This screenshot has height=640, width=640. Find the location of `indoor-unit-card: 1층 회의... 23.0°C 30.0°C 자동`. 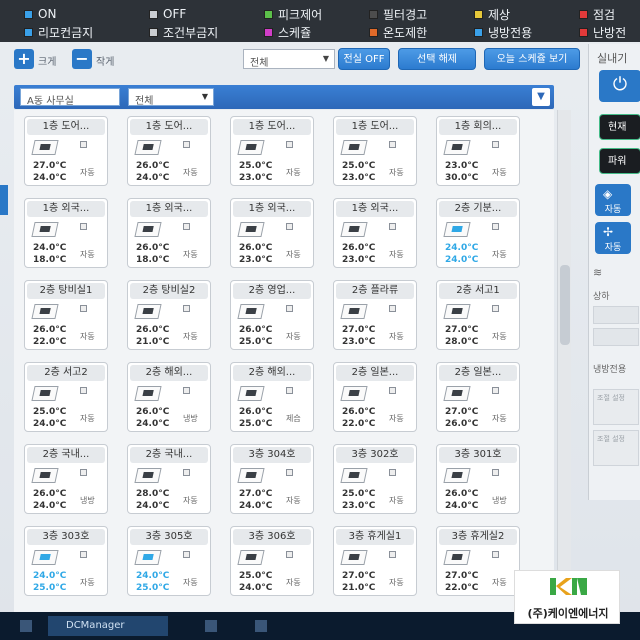

indoor-unit-card: 1층 회의... 23.0°C 30.0°C 자동 is located at coordinates (478, 151).